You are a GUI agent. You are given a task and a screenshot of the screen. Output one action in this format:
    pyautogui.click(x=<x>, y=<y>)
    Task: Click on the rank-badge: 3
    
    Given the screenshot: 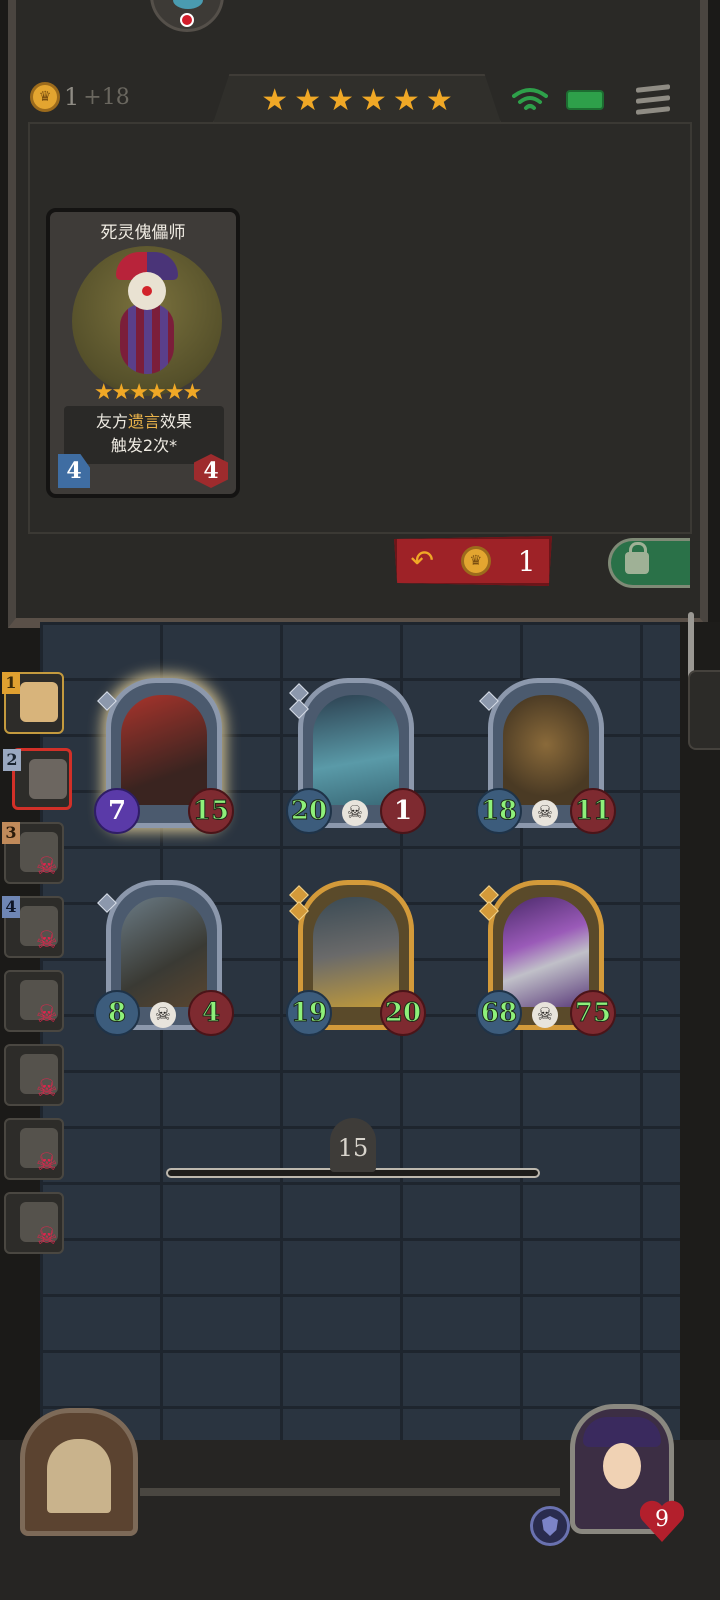 What is the action you would take?
    pyautogui.click(x=11, y=833)
    